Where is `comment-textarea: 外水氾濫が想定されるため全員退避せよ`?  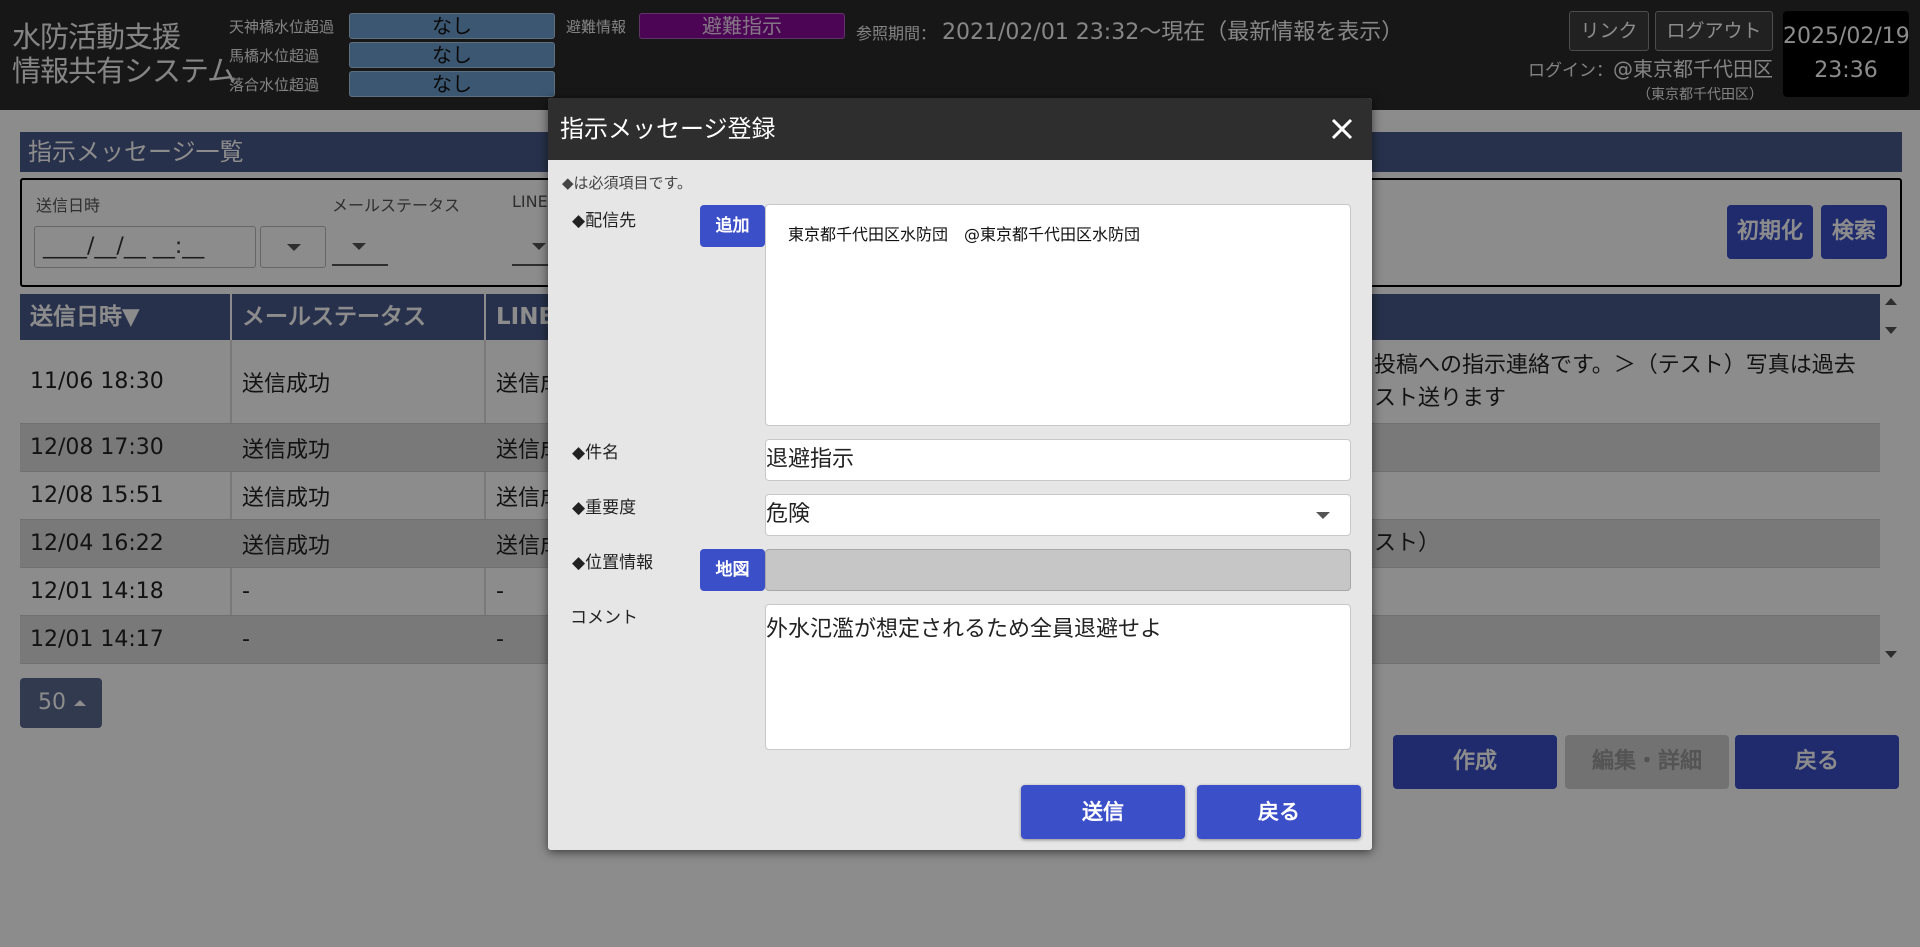
comment-textarea: 外水氾濫が想定されるため全員退避せよ is located at coordinates (1058, 677).